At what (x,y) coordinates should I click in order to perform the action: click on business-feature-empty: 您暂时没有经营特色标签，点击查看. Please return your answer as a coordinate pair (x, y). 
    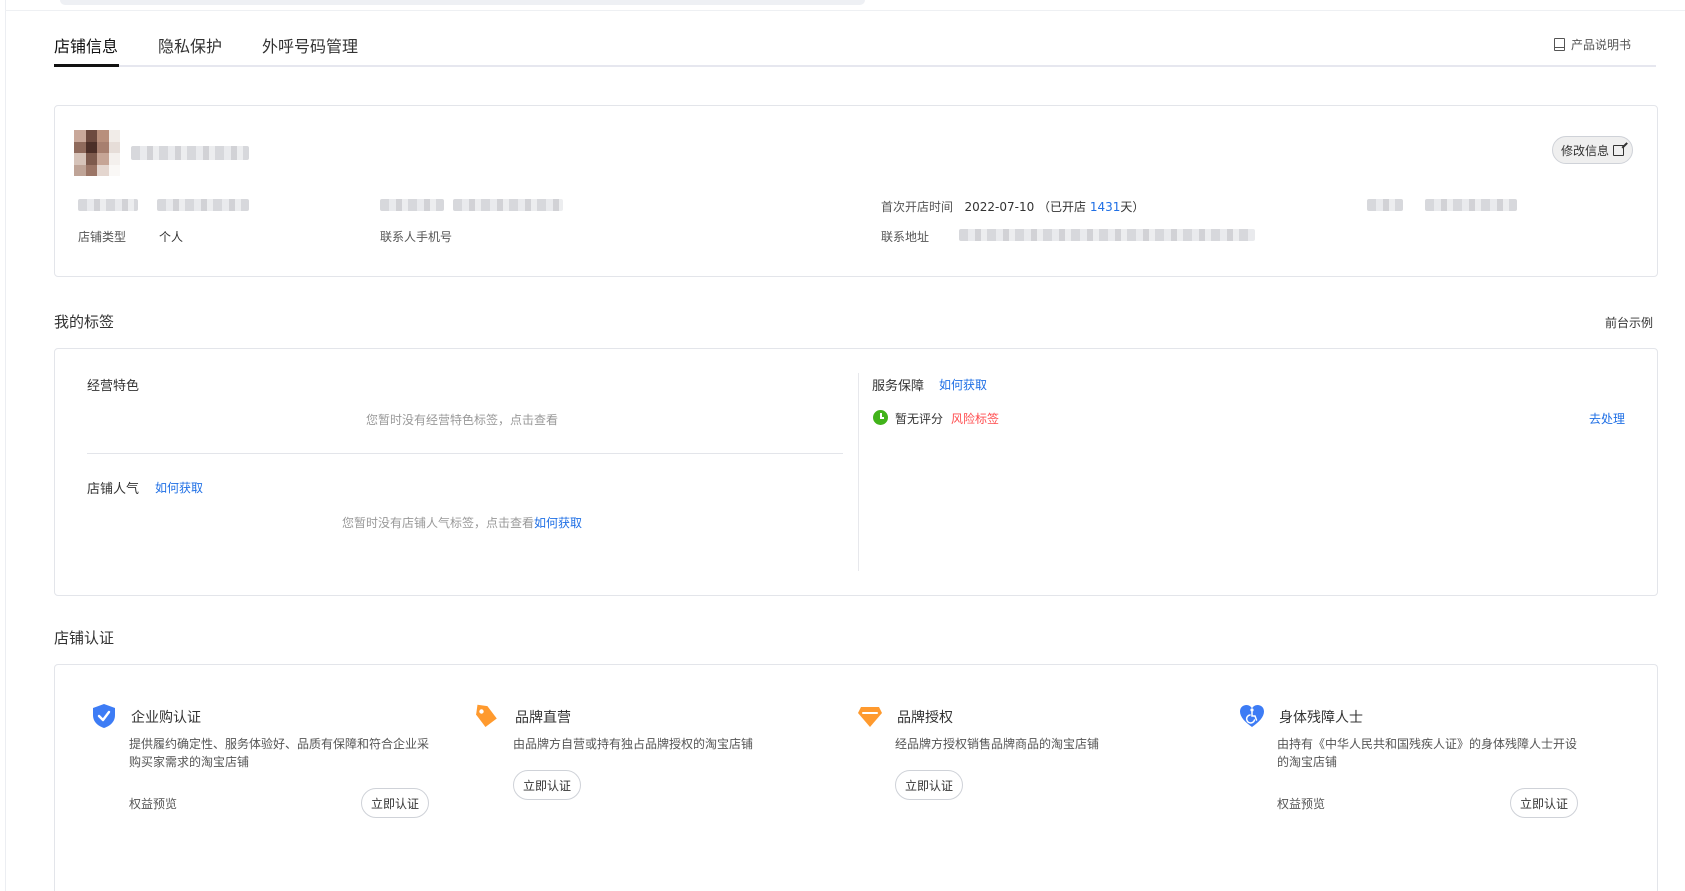
    Looking at the image, I should click on (462, 420).